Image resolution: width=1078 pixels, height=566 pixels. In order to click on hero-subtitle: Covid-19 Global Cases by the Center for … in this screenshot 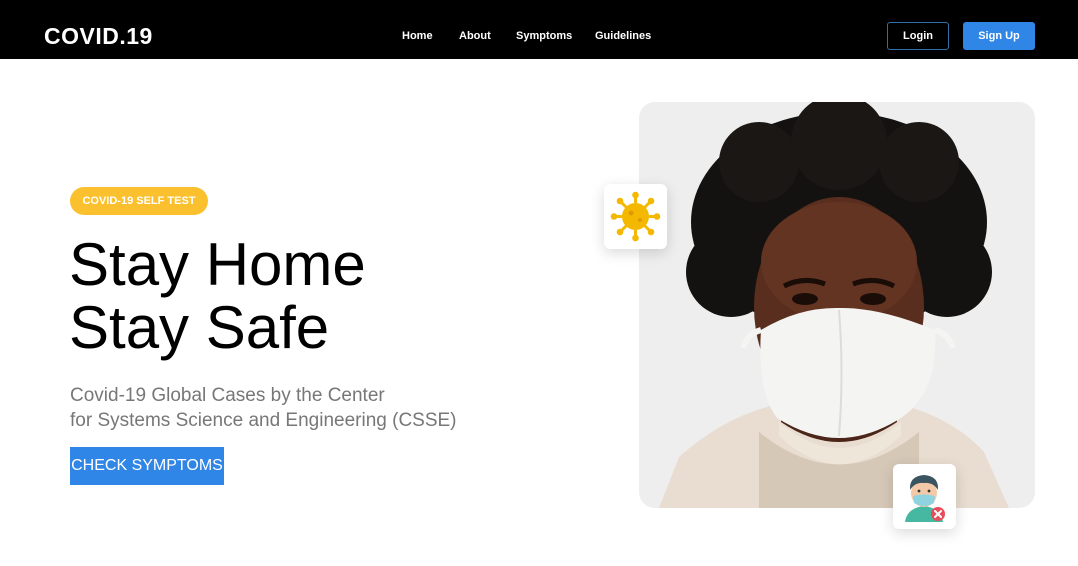, I will do `click(280, 408)`.